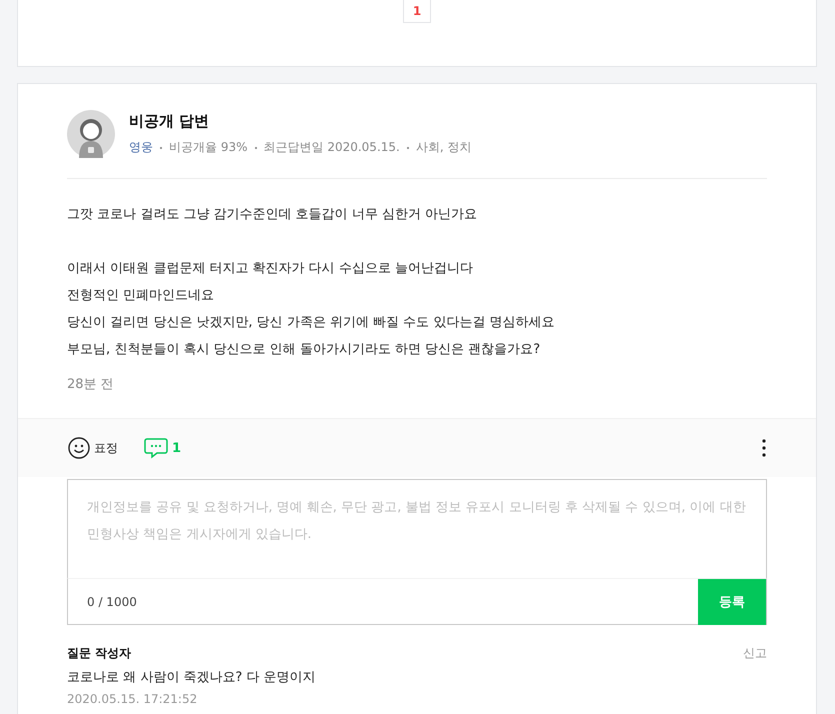  I want to click on comment-text: 코로나로 왜 사람이 죽겠나요? 다 운명이지, so click(192, 677).